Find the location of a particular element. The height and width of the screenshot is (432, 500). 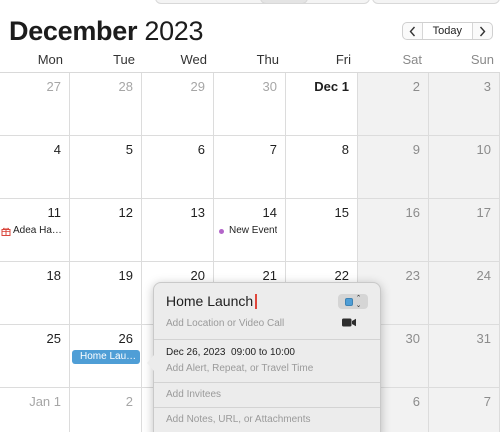

day-number: Dec 1 is located at coordinates (331, 86).